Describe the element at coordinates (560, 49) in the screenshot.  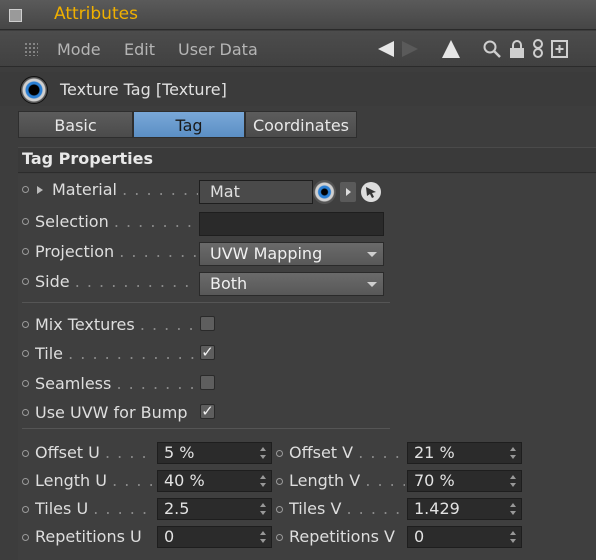
I see `new-panel-icon` at that location.